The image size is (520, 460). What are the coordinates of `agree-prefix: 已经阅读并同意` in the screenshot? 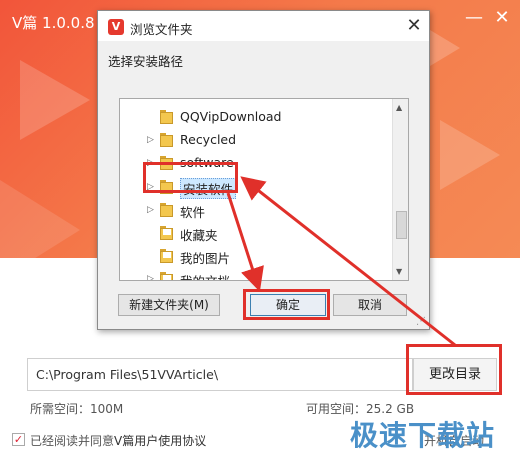 It's located at (72, 441).